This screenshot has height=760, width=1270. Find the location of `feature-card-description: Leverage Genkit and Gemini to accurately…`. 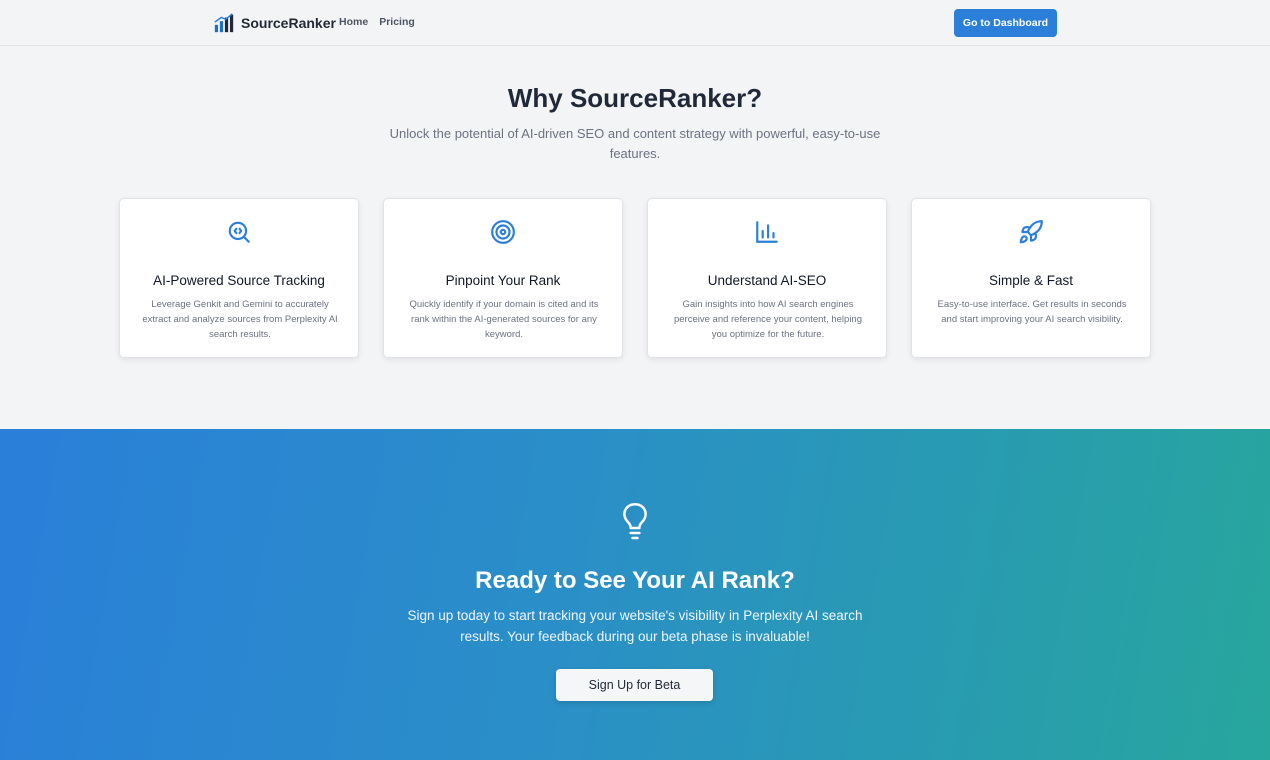

feature-card-description: Leverage Genkit and Gemini to accurately… is located at coordinates (240, 319).